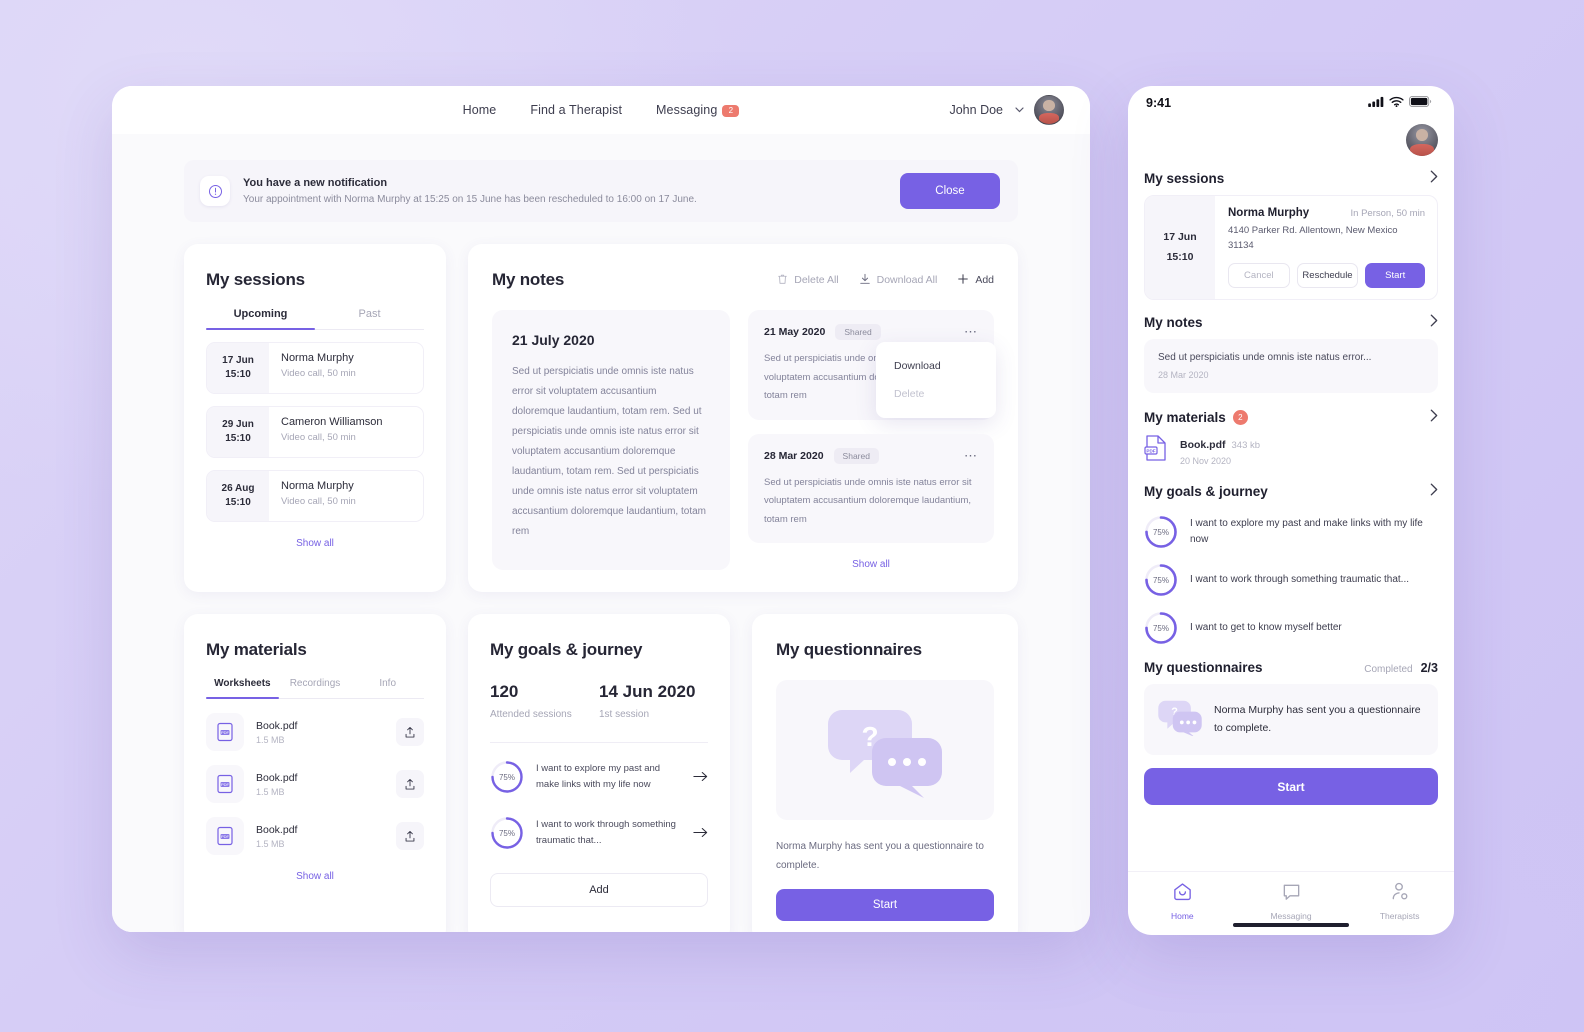 This screenshot has width=1584, height=1032. What do you see at coordinates (1399, 901) in the screenshot?
I see `tab-therapists: Therapists` at bounding box center [1399, 901].